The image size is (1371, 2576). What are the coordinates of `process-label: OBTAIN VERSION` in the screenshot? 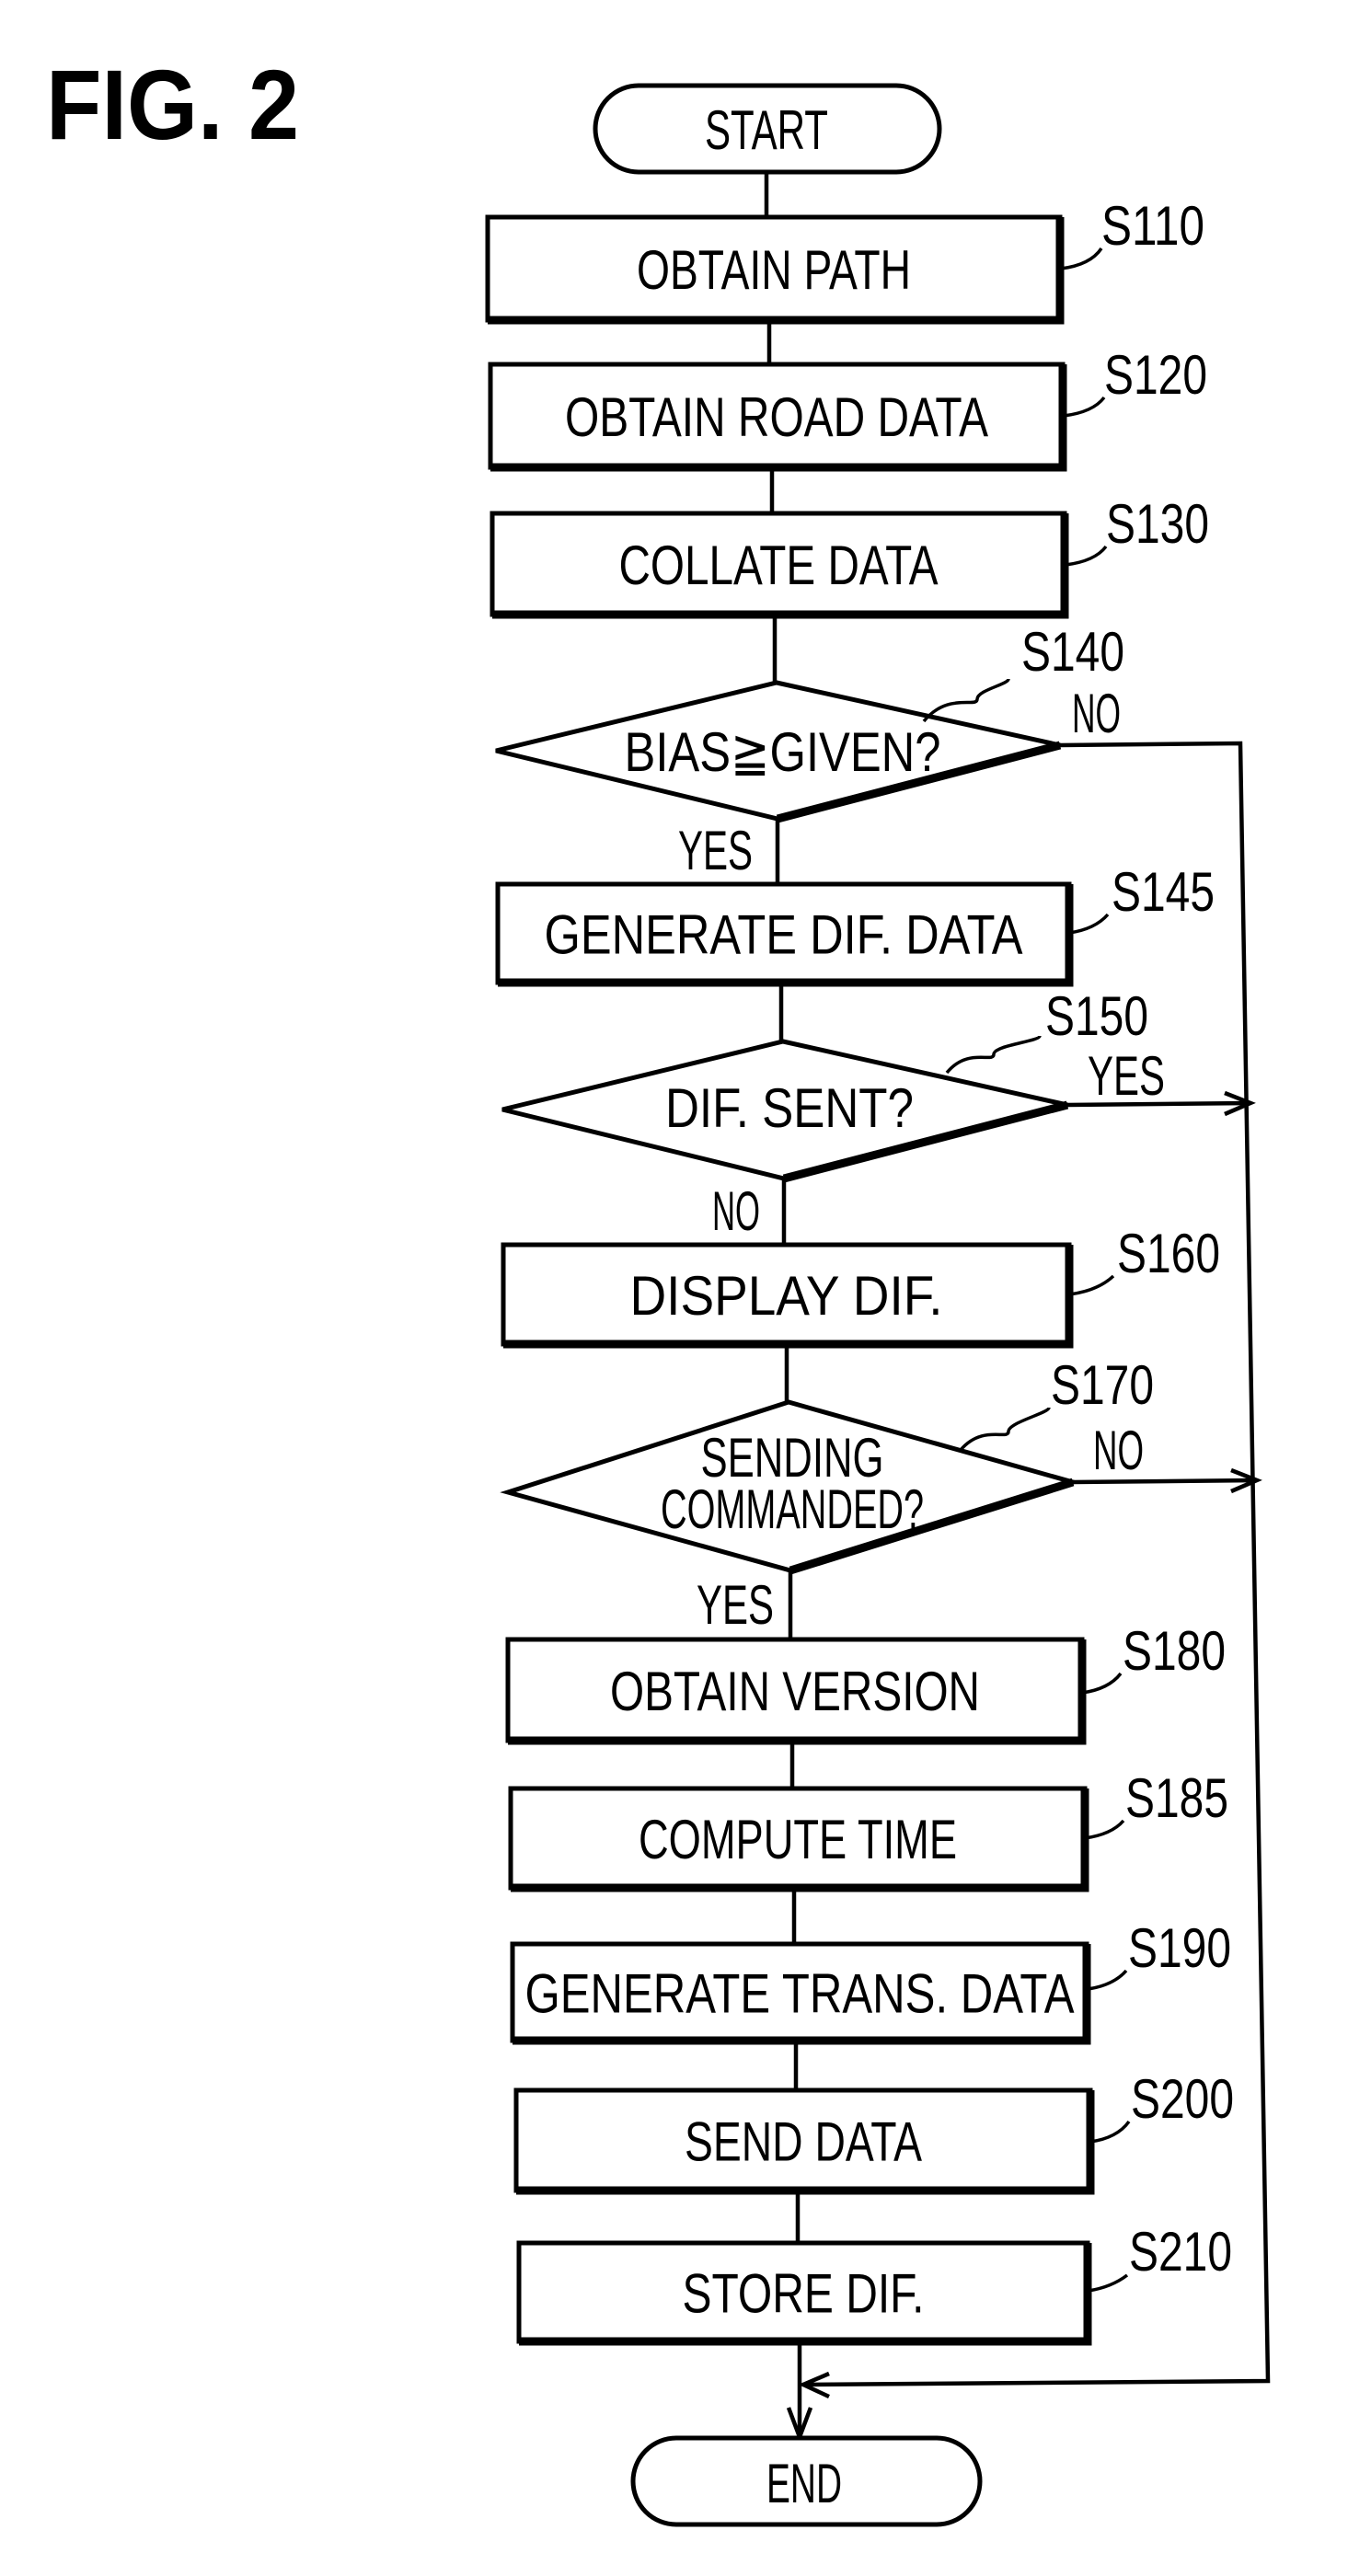 It's located at (795, 1691).